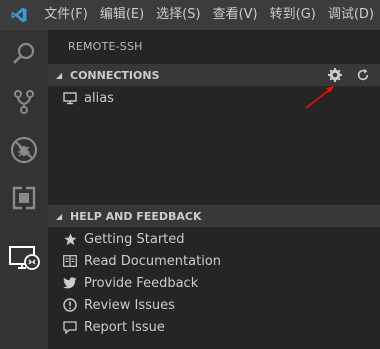 This screenshot has width=380, height=349. What do you see at coordinates (129, 305) in the screenshot?
I see `help-item-label: Review Issues` at bounding box center [129, 305].